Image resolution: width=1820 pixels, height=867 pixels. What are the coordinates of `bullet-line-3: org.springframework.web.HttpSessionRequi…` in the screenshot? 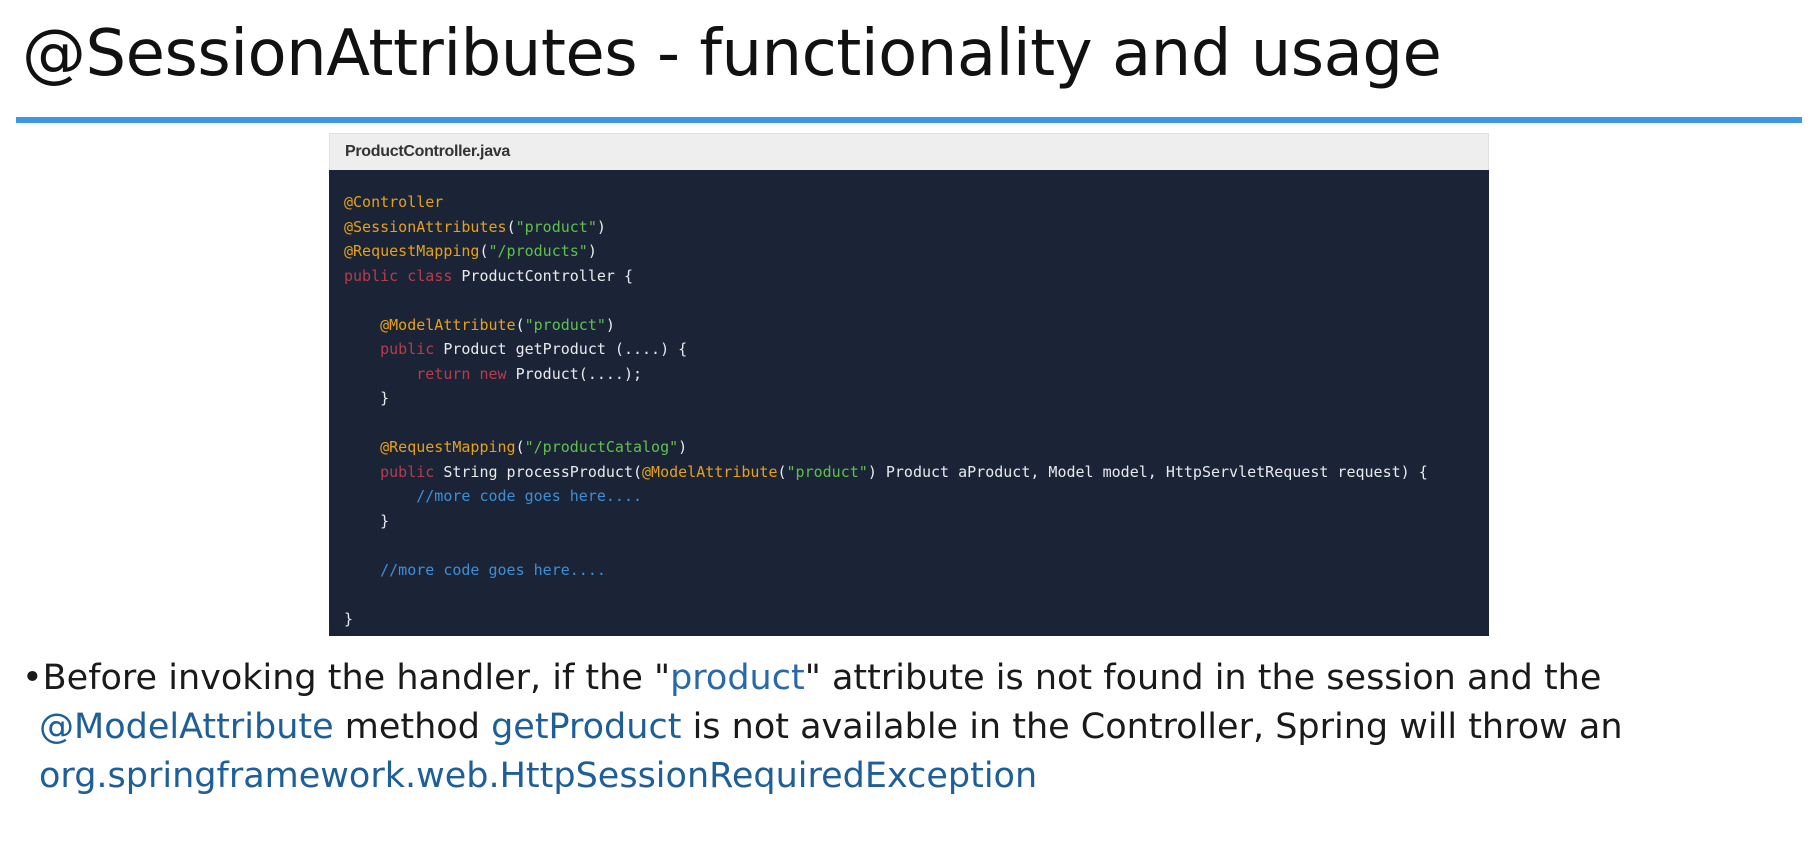 It's located at (907, 776).